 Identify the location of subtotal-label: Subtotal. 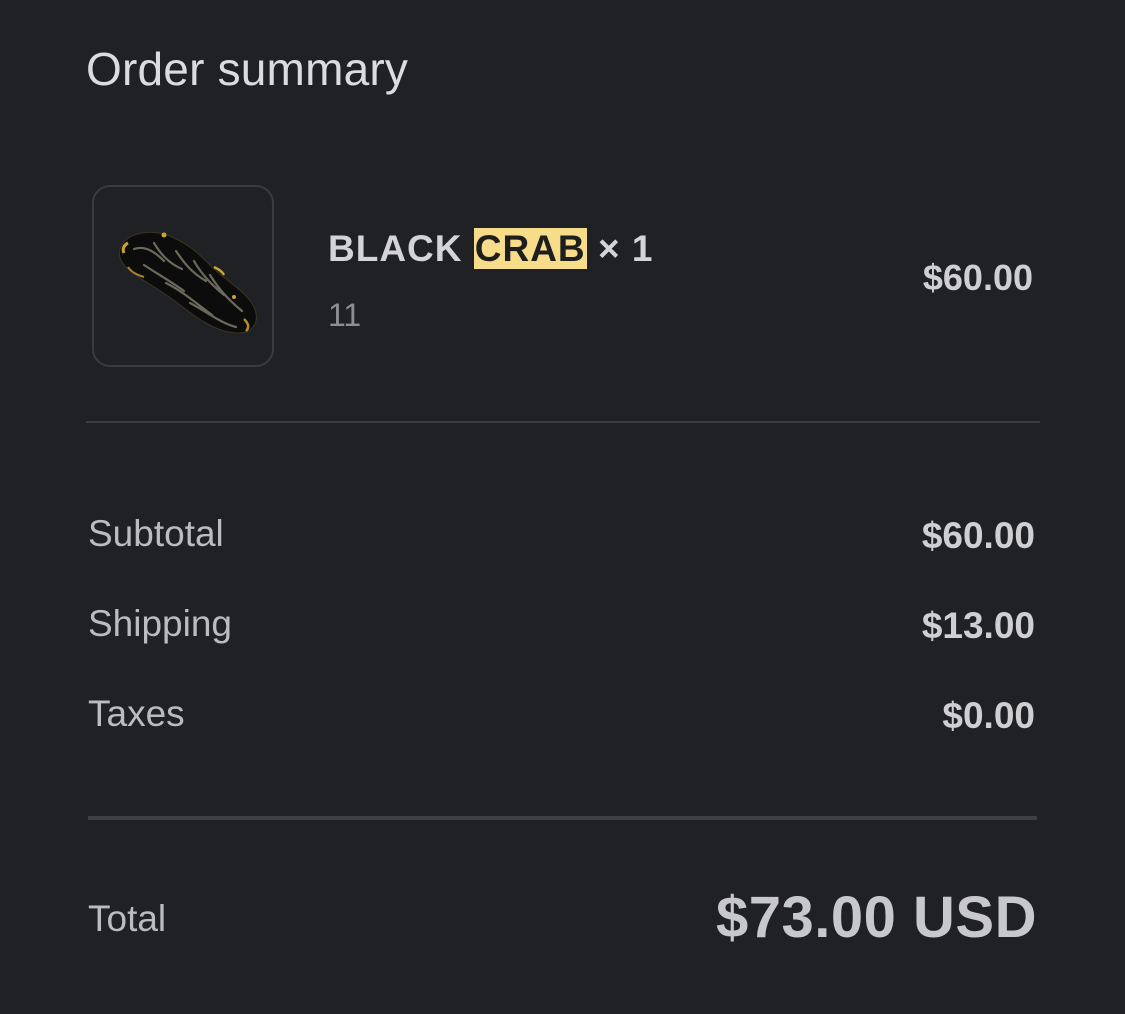
(156, 533).